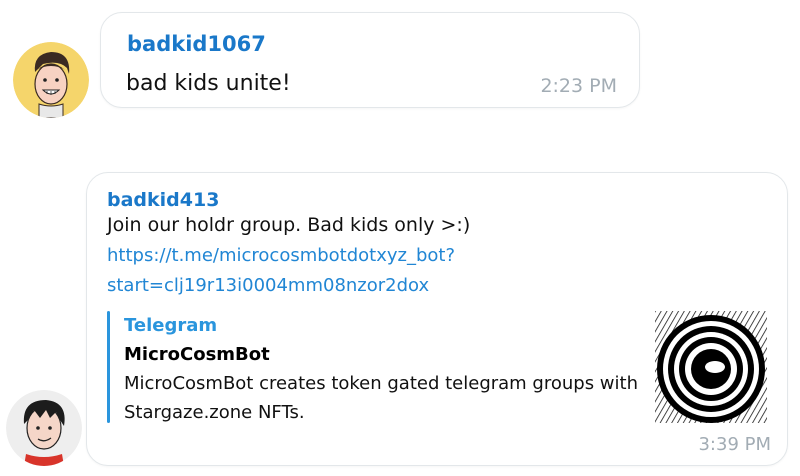  What do you see at coordinates (578, 86) in the screenshot?
I see `message-time: 2:23 PM` at bounding box center [578, 86].